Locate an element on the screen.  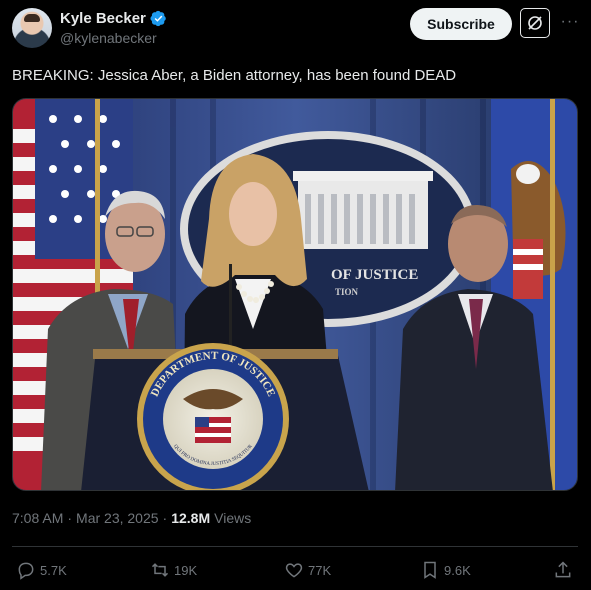
grok-button is located at coordinates (535, 23).